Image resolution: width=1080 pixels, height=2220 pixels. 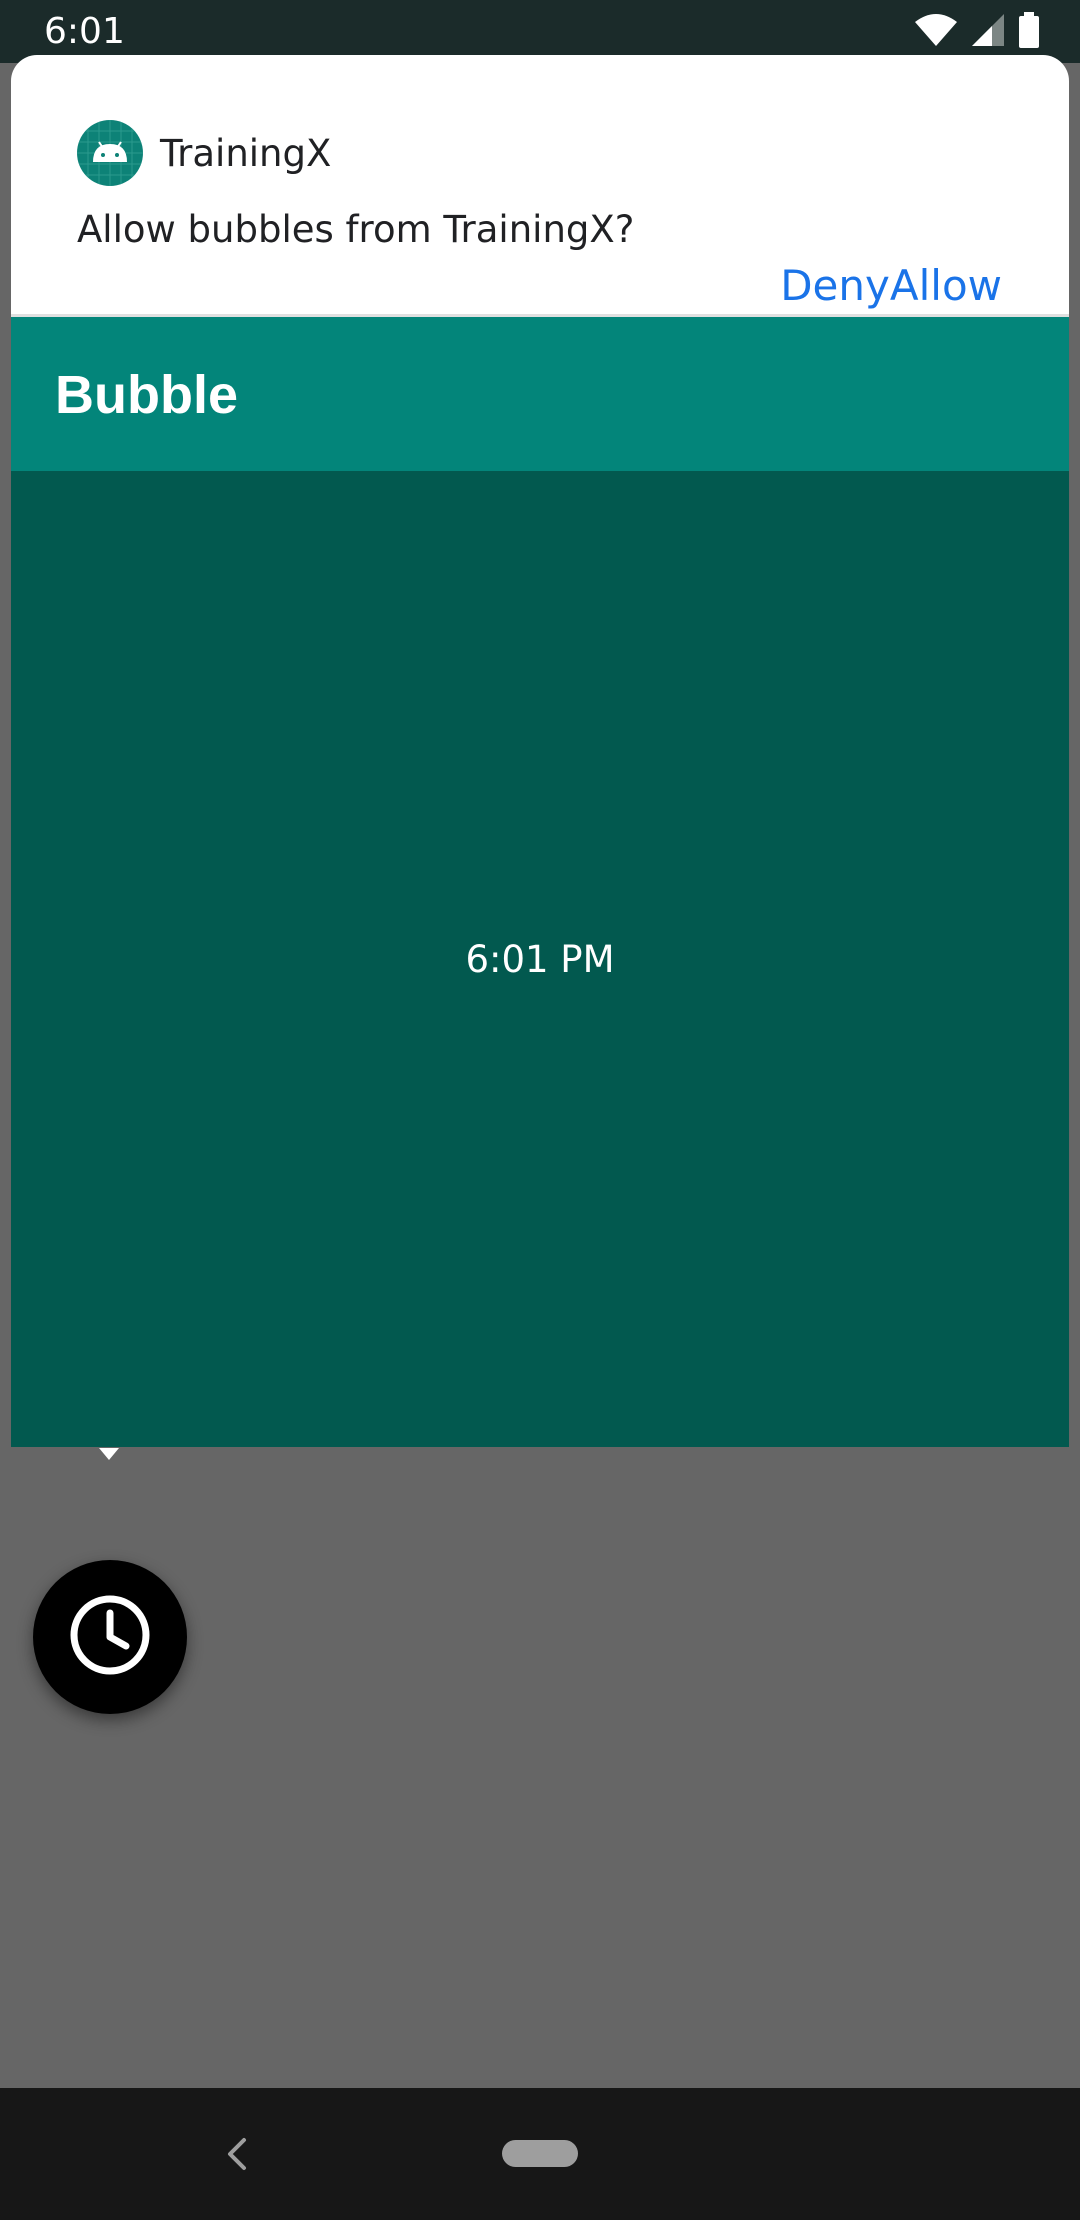 I want to click on clock-icon, so click(x=110, y=1637).